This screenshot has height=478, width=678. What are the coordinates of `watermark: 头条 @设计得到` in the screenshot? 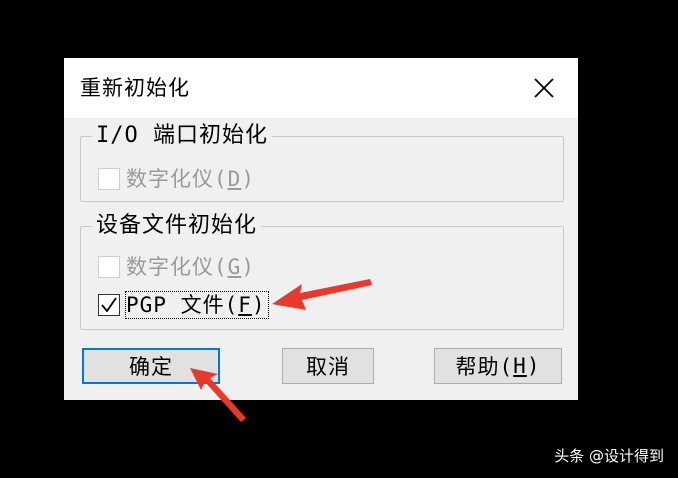 It's located at (609, 456).